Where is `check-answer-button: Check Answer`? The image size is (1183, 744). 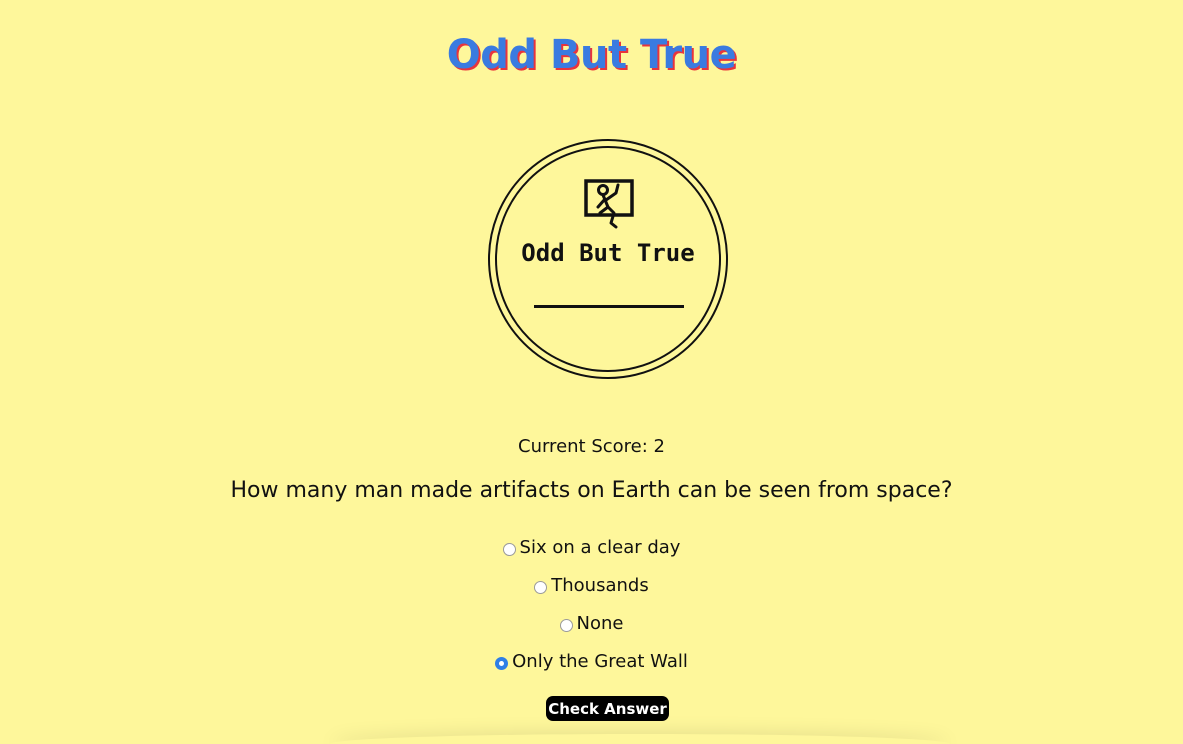 check-answer-button: Check Answer is located at coordinates (607, 708).